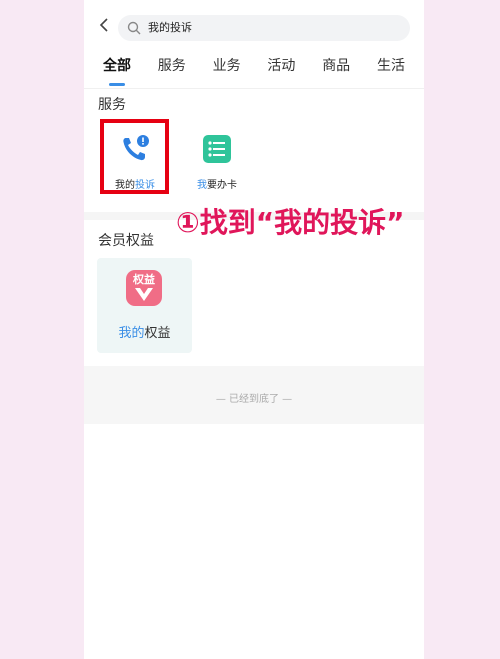  What do you see at coordinates (336, 69) in the screenshot?
I see `tab-goods: 商品` at bounding box center [336, 69].